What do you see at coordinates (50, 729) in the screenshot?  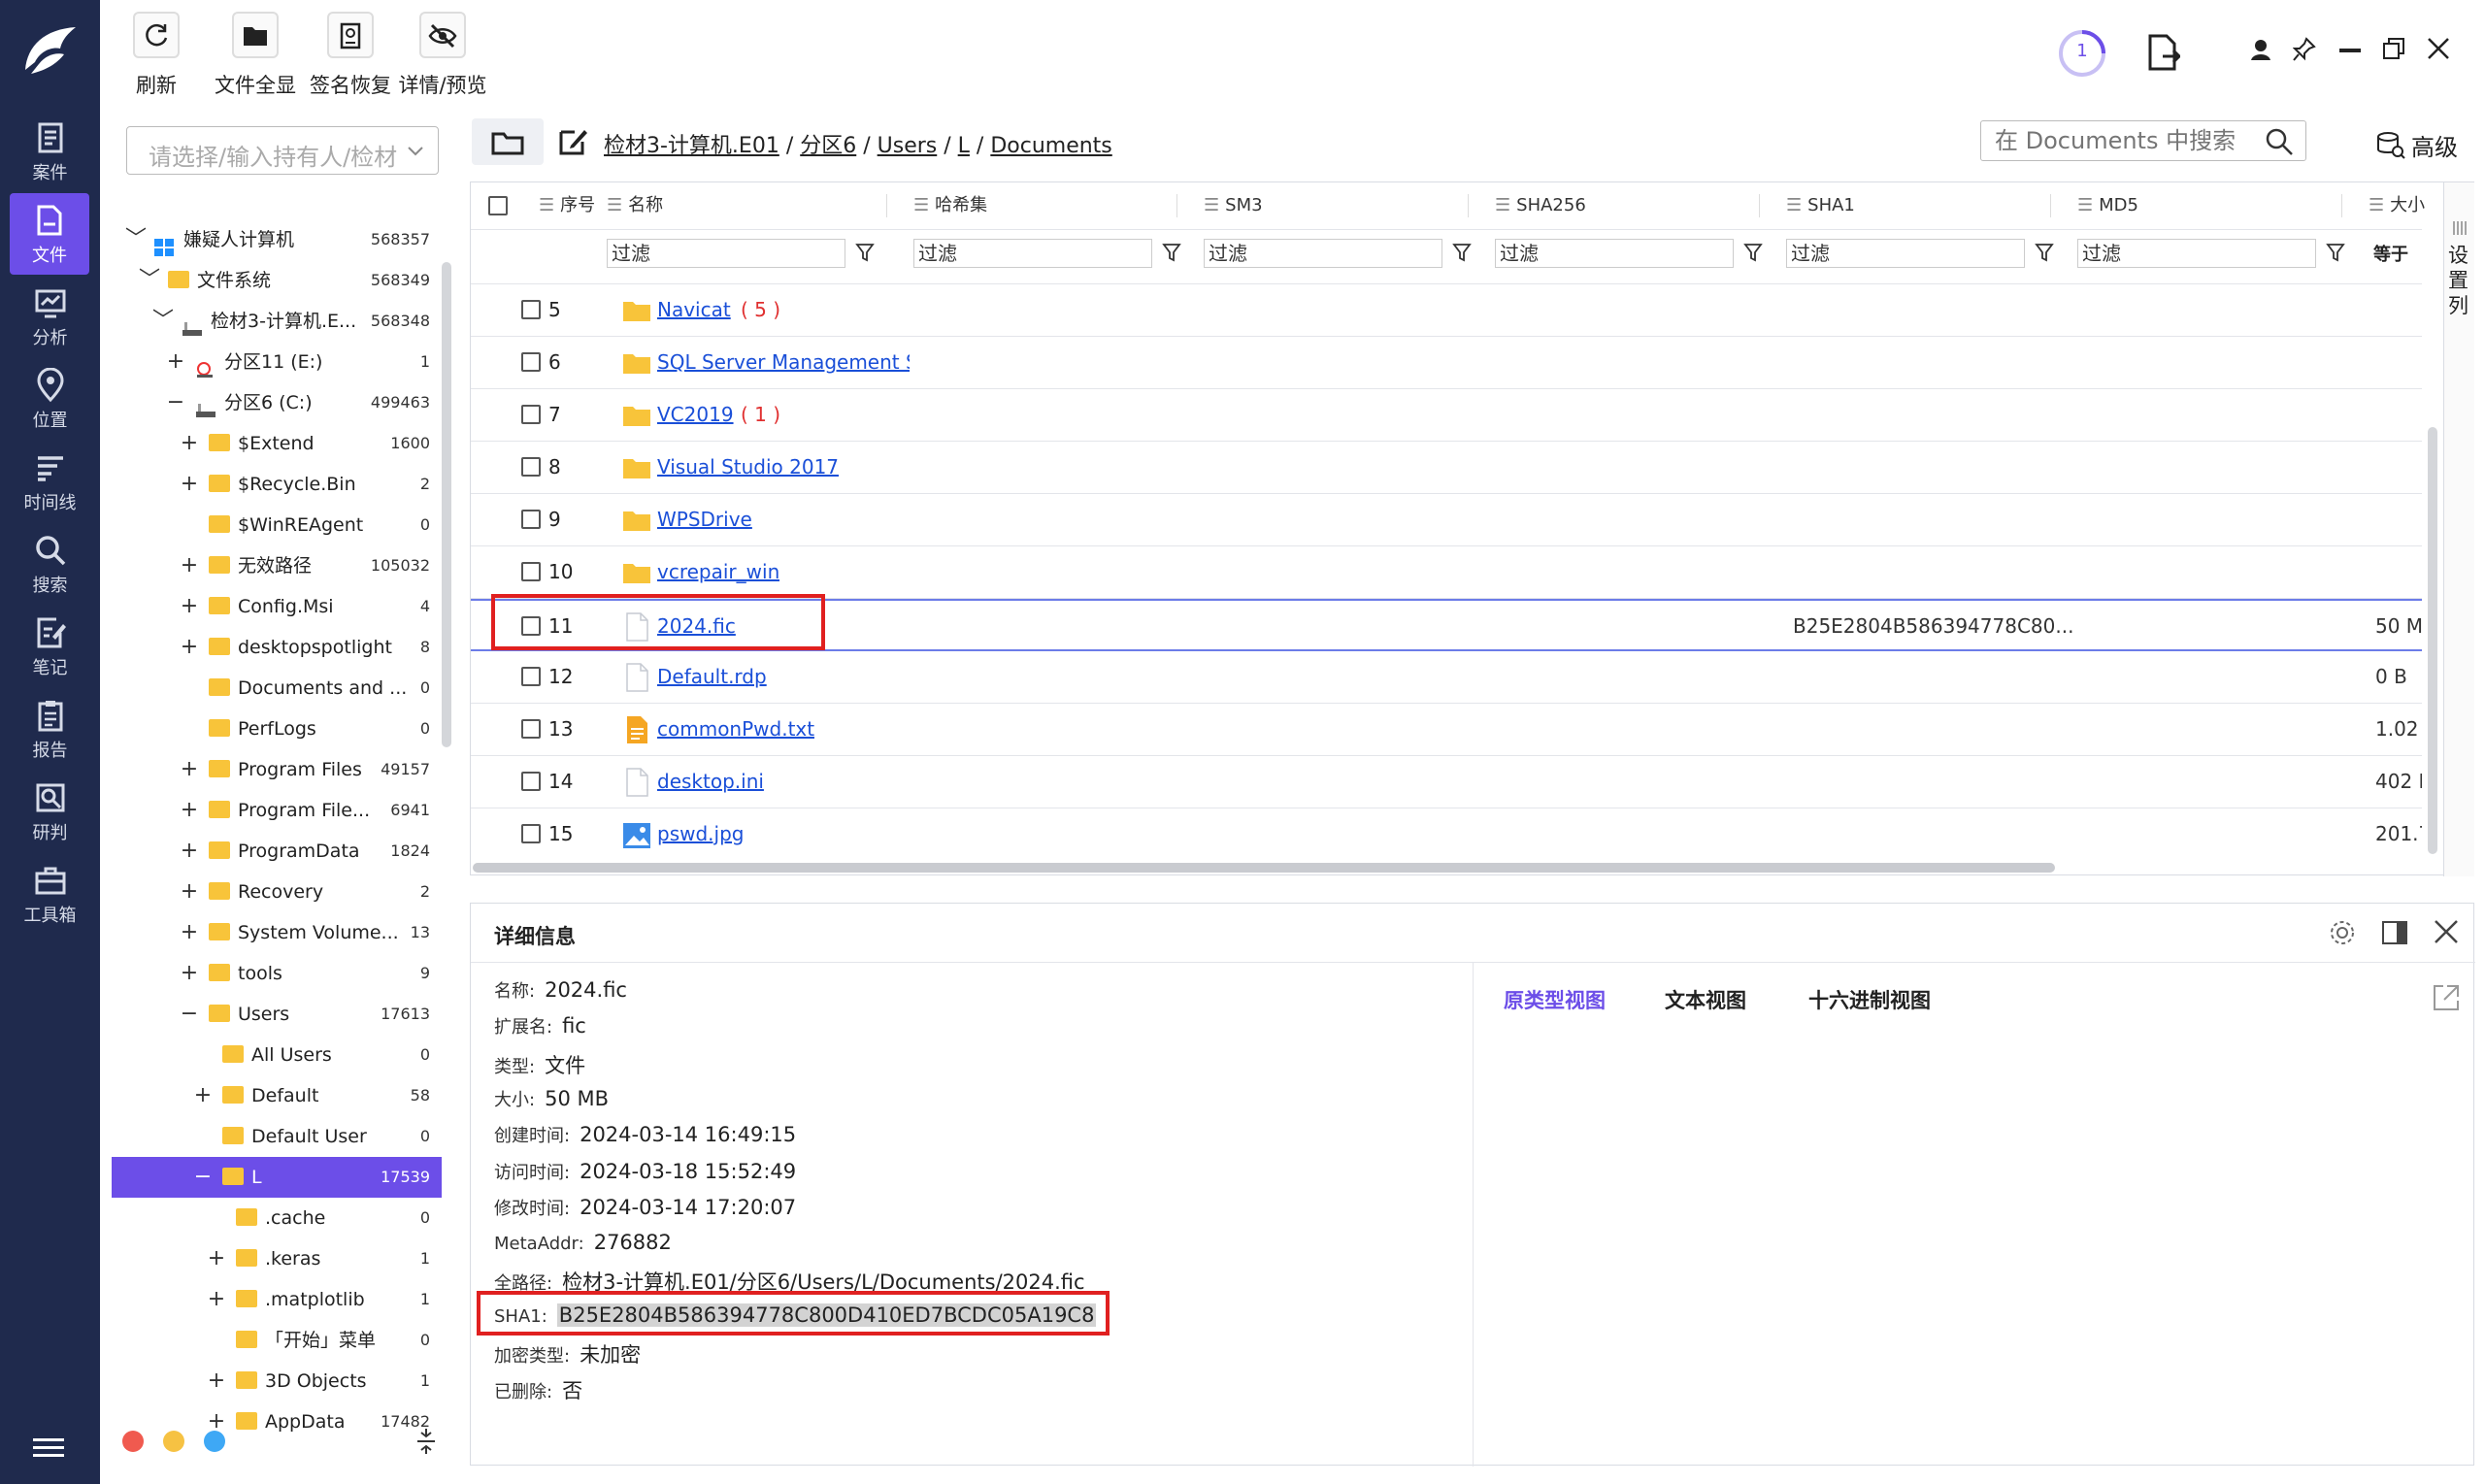 I see `nav-item-report: 报告` at bounding box center [50, 729].